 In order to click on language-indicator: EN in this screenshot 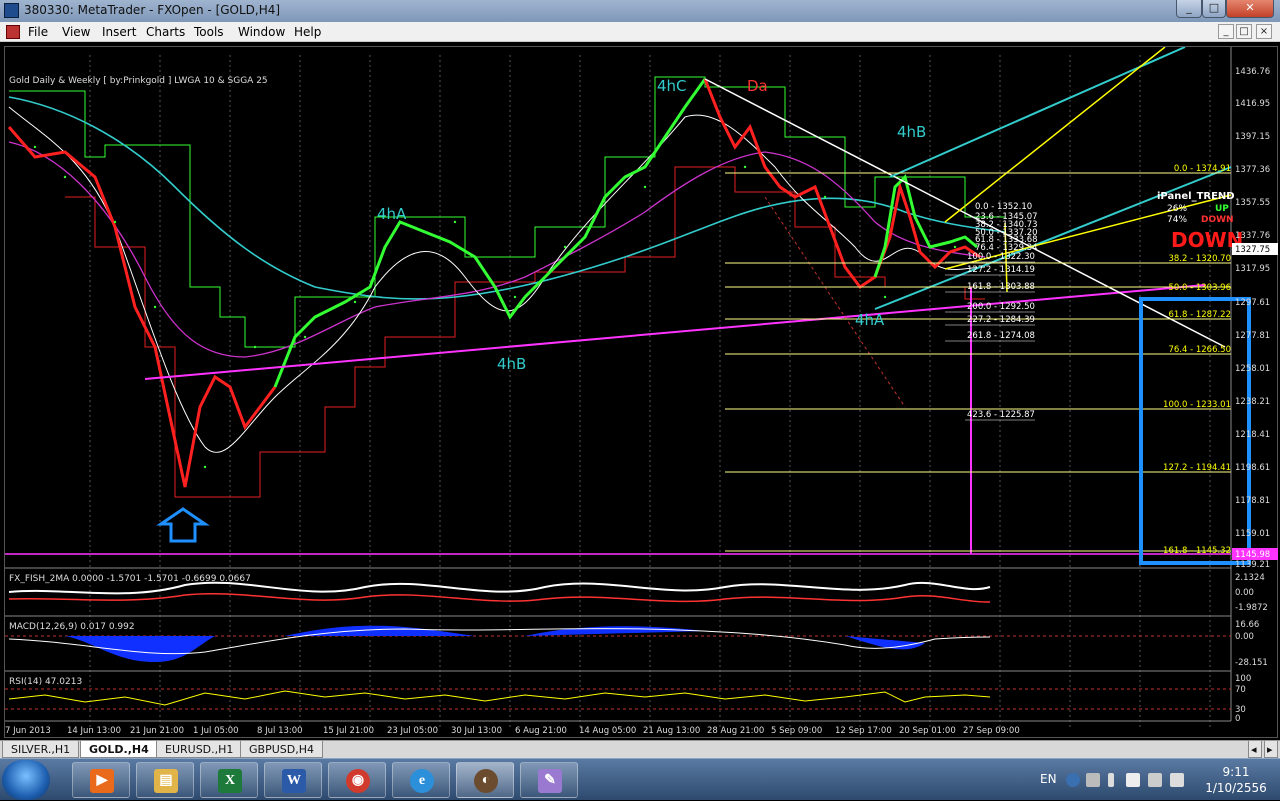, I will do `click(1048, 779)`.